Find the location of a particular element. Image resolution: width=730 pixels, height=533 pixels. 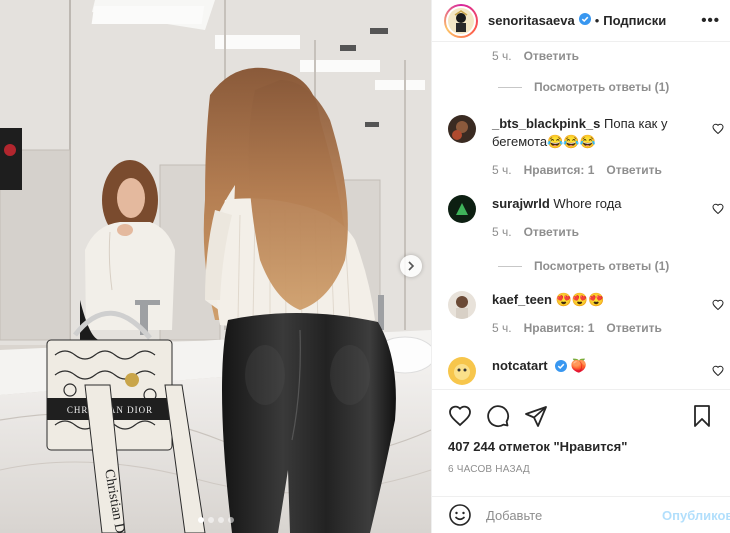

next-slide-button is located at coordinates (411, 266).